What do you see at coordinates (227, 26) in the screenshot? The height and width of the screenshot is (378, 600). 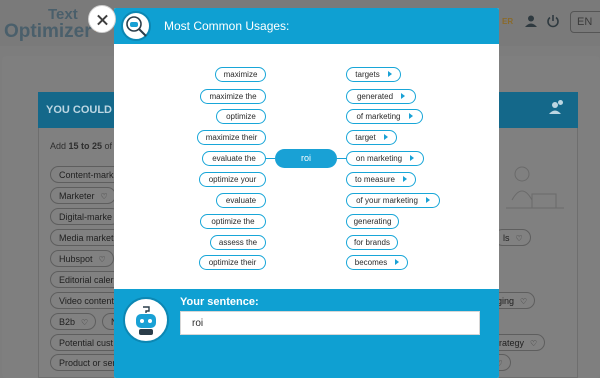 I see `modal-title: Most Common Usages:` at bounding box center [227, 26].